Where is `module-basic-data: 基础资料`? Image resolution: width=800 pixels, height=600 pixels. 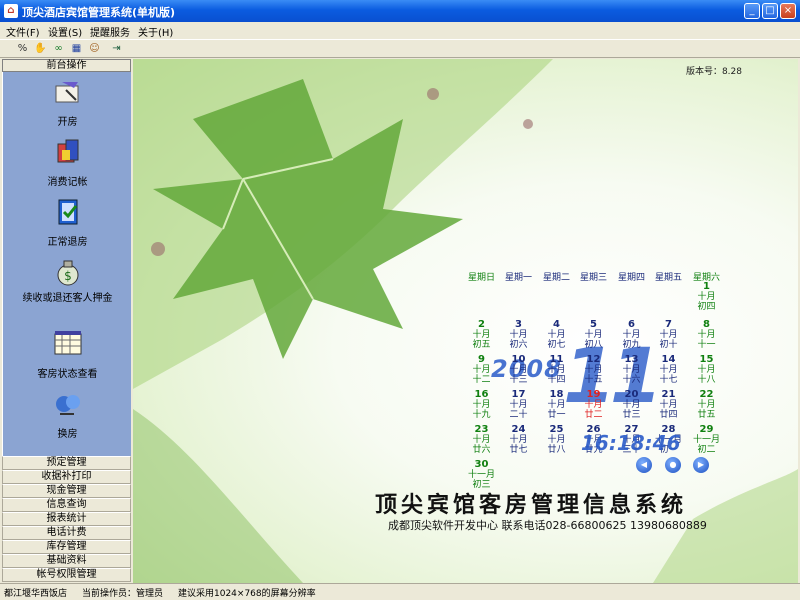 module-basic-data: 基础资料 is located at coordinates (66, 561).